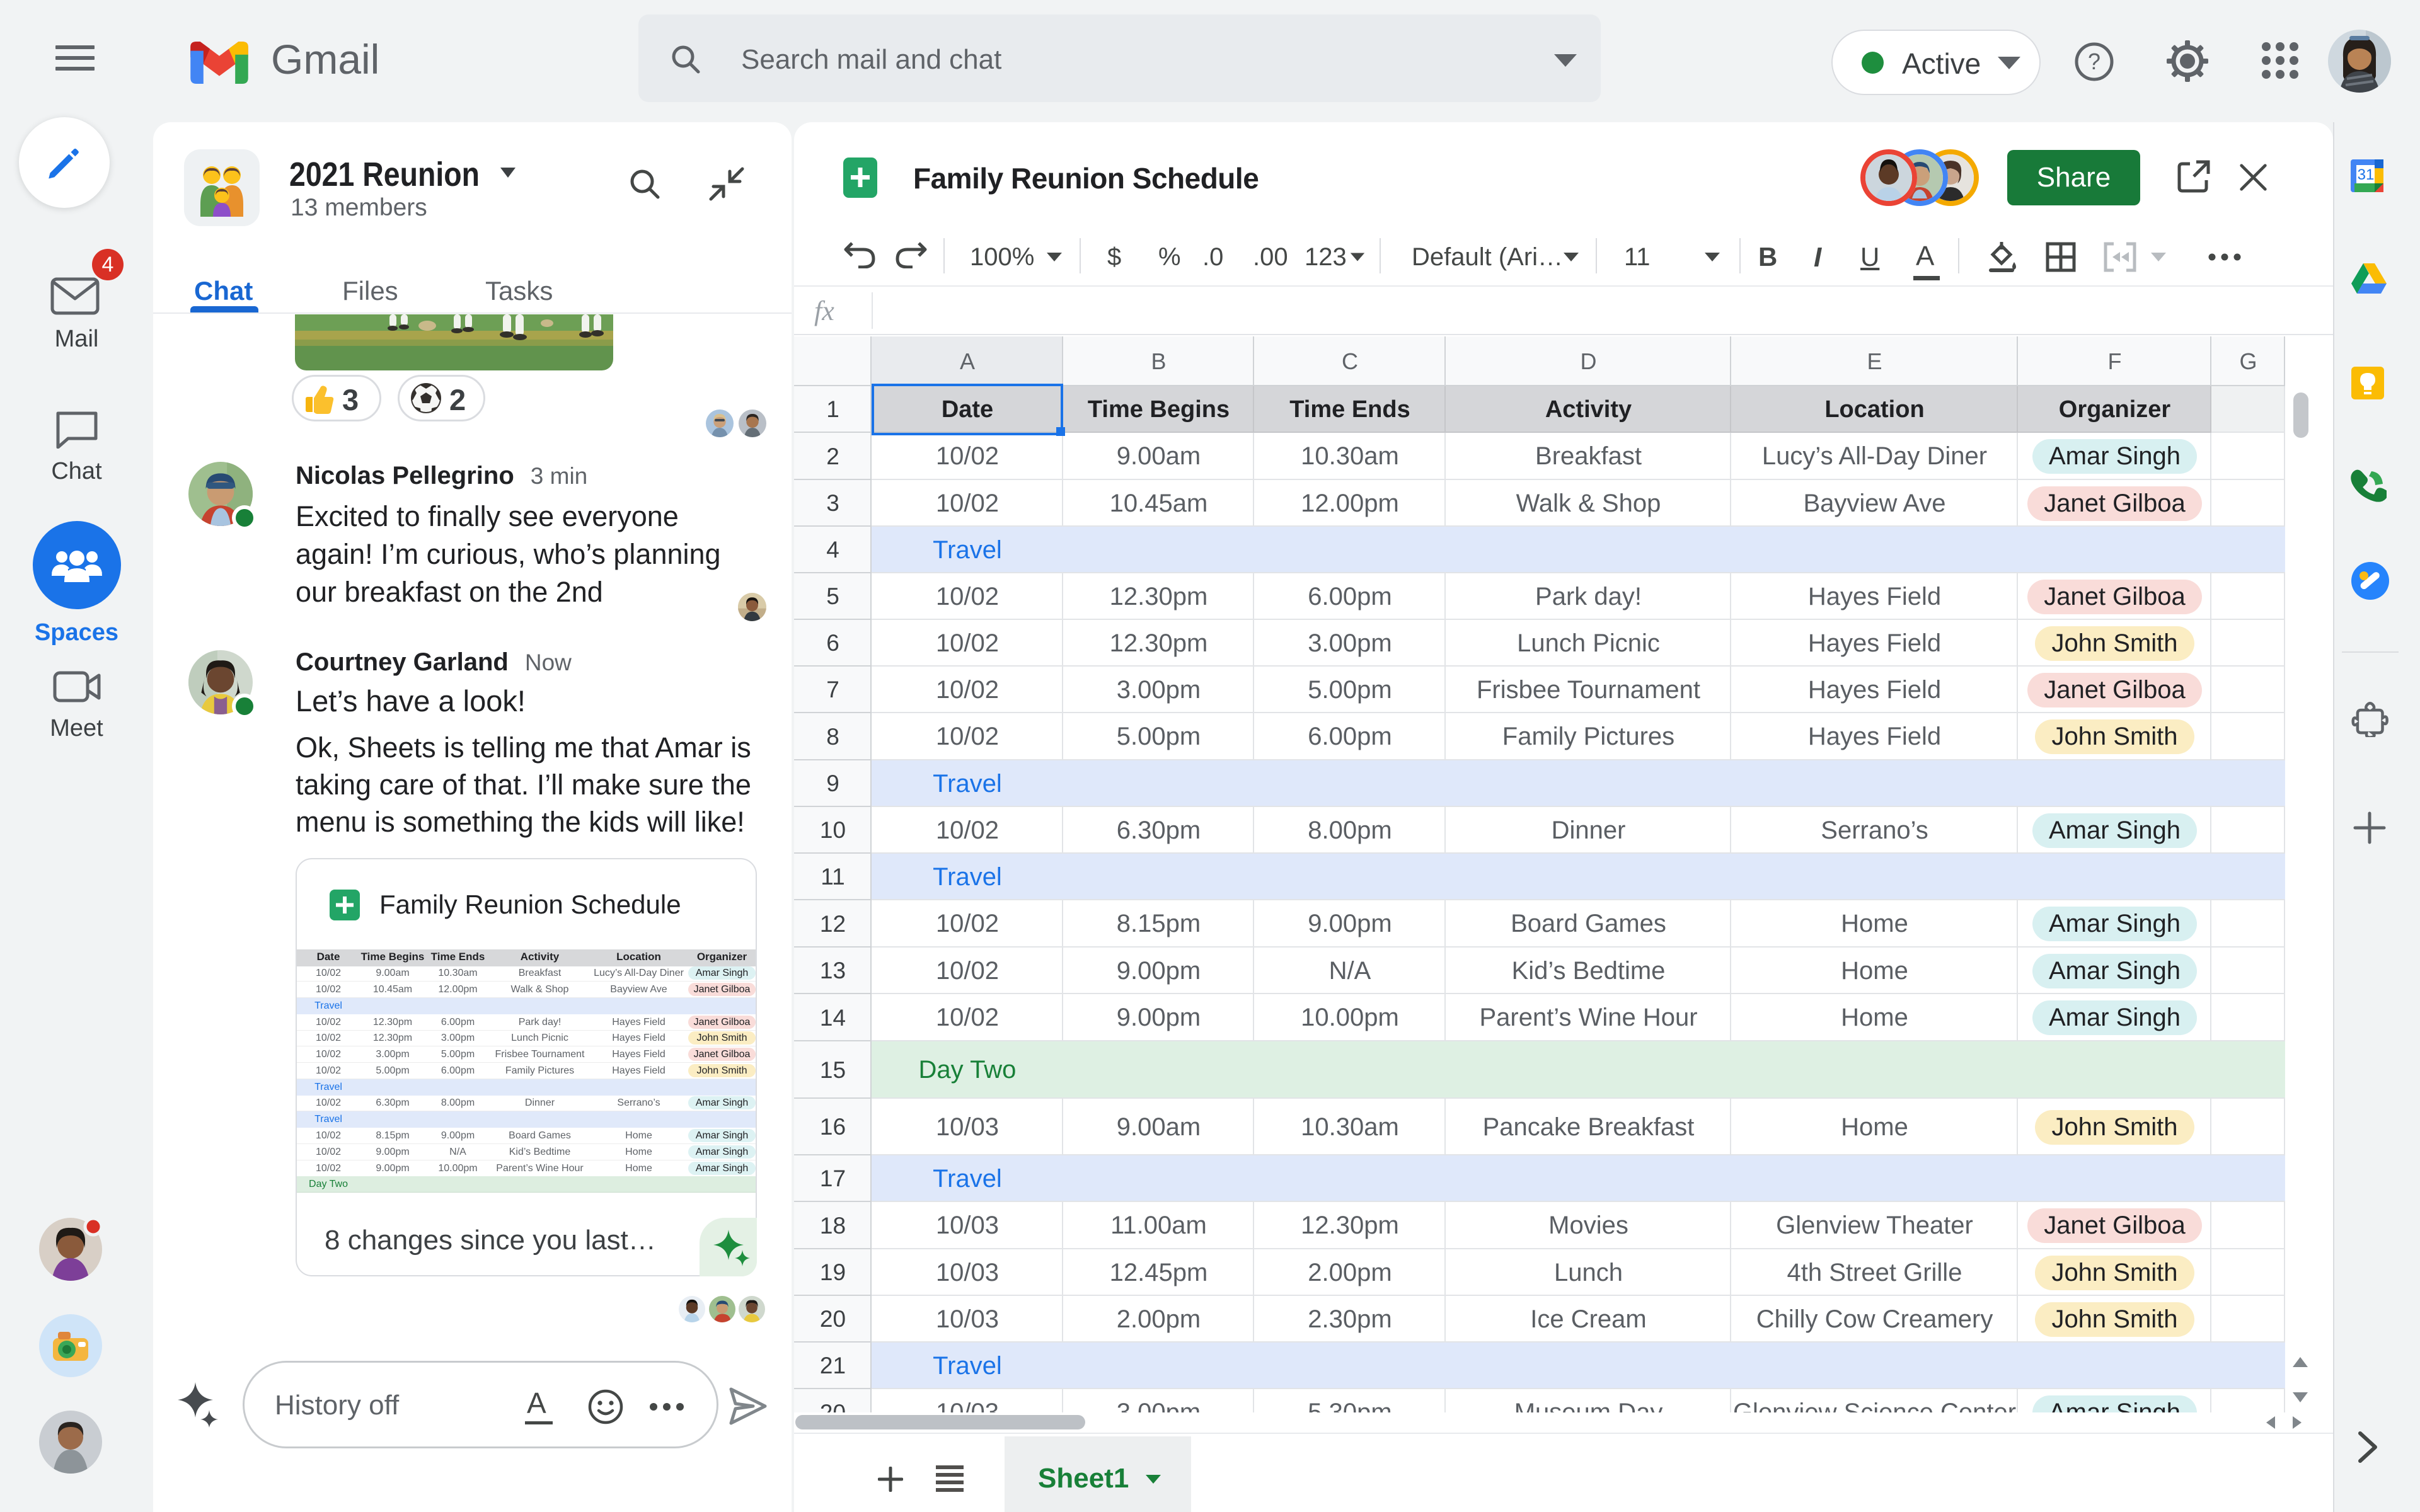 The height and width of the screenshot is (1512, 2420). What do you see at coordinates (2367, 174) in the screenshot?
I see `svg-text: 31` at bounding box center [2367, 174].